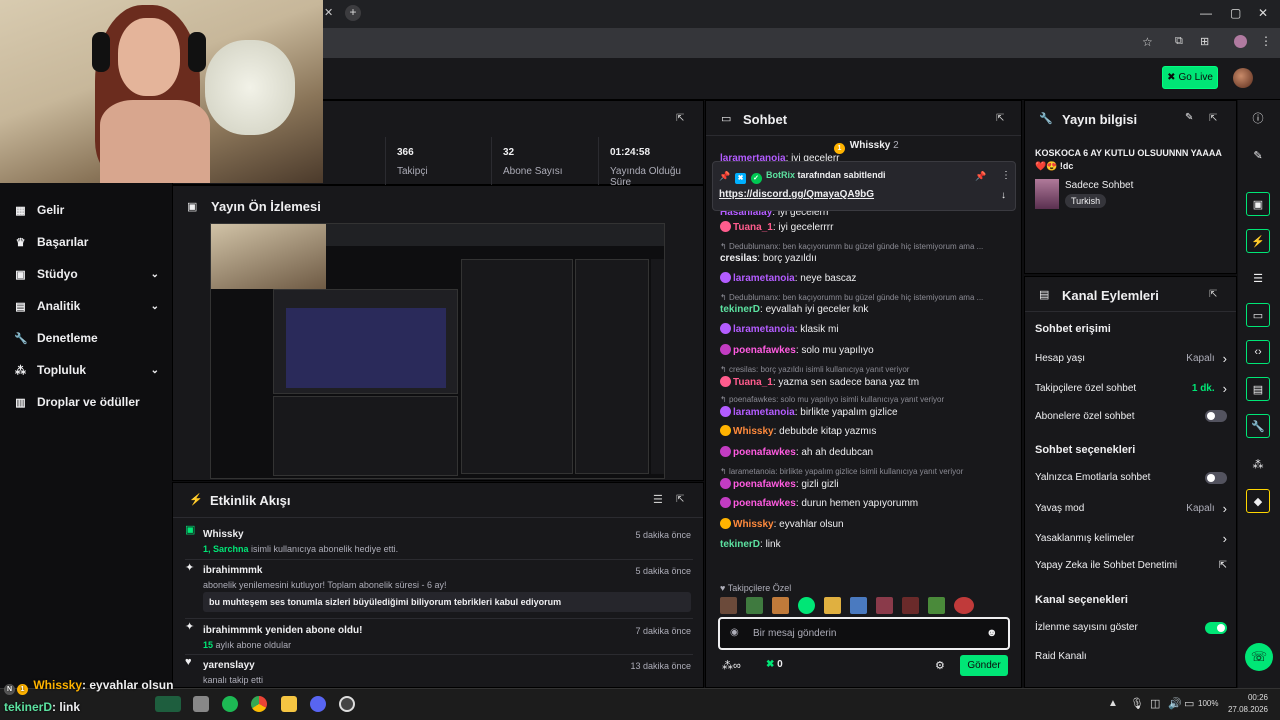  What do you see at coordinates (1131, 656) in the screenshot?
I see `action-row: Raid Kanalı` at bounding box center [1131, 656].